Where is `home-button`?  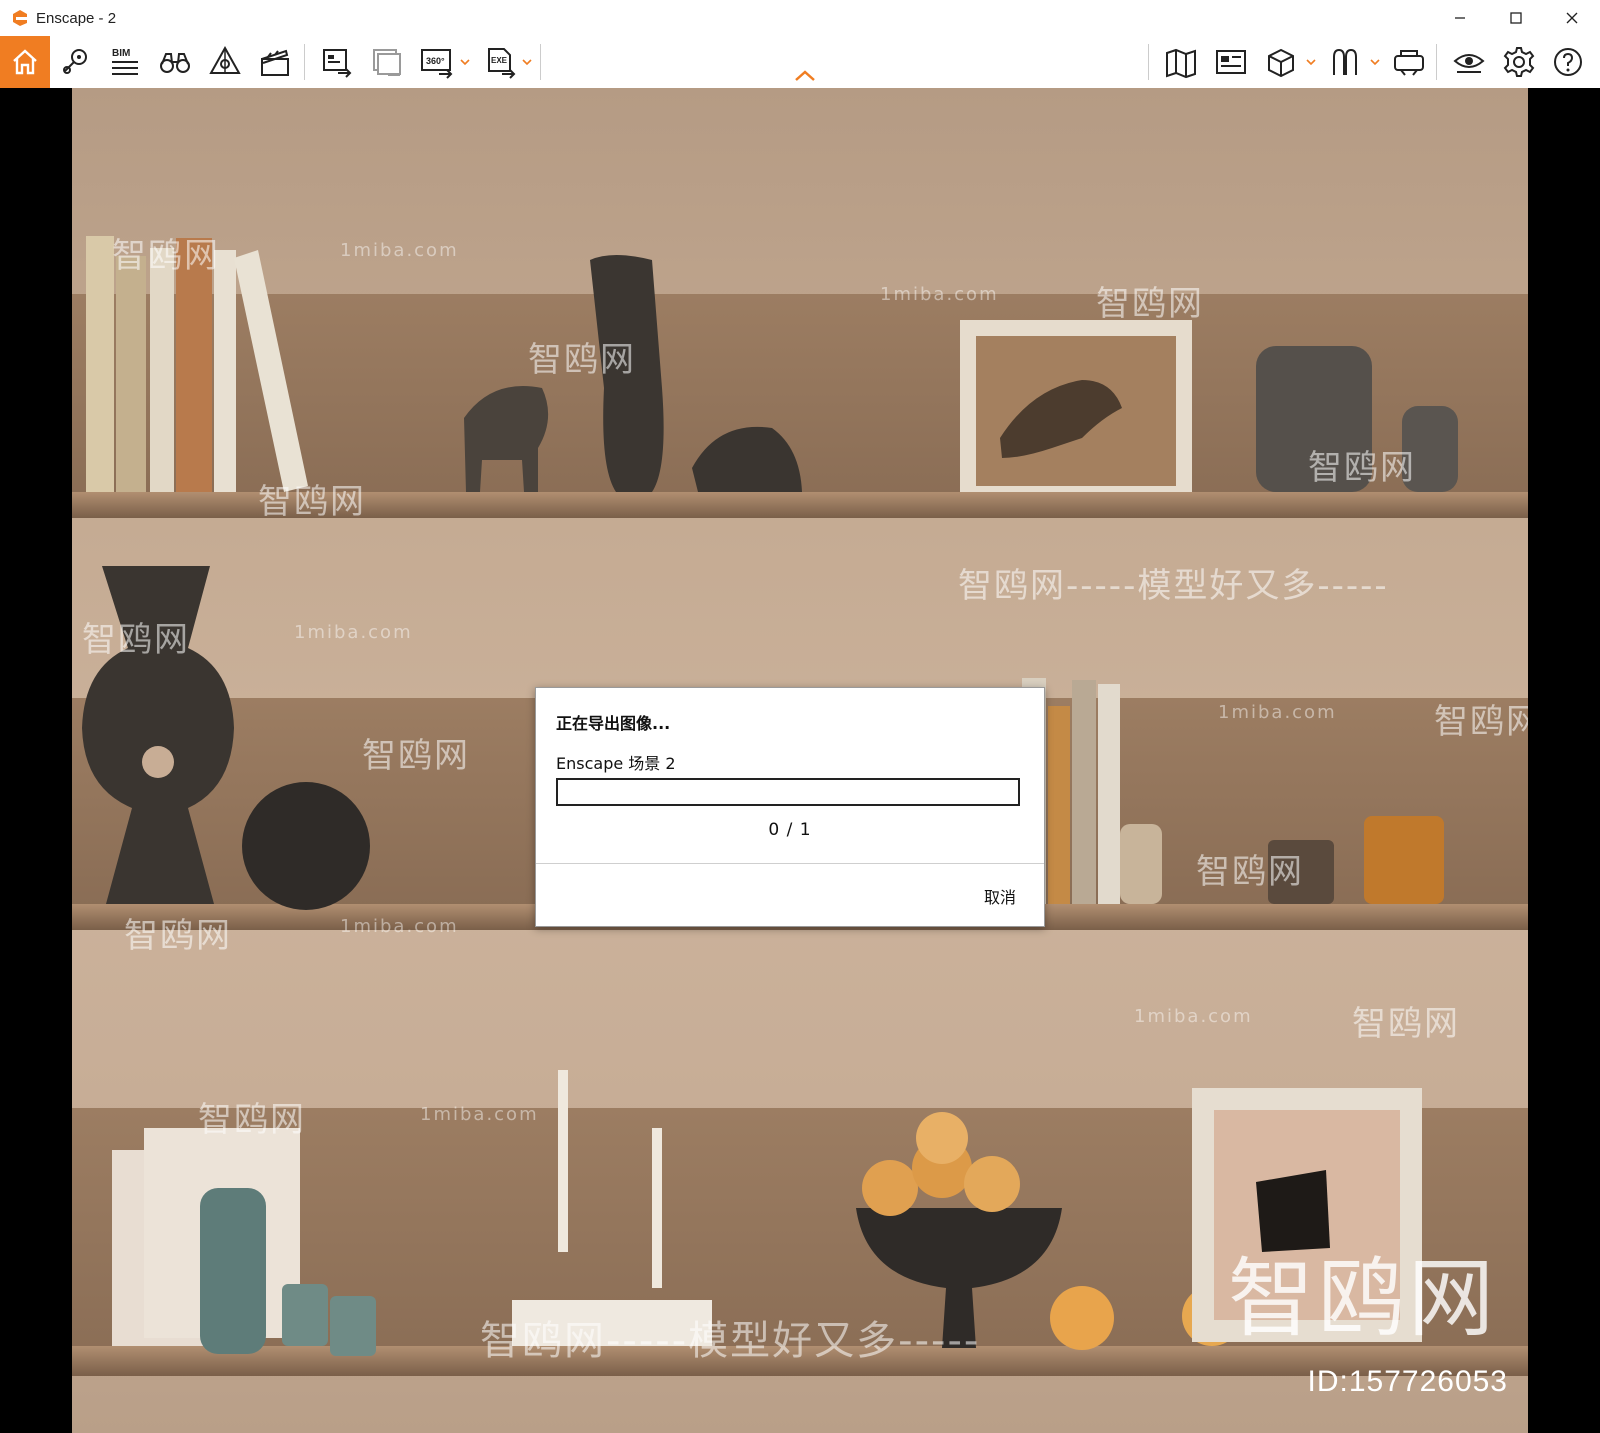
home-button is located at coordinates (25, 62).